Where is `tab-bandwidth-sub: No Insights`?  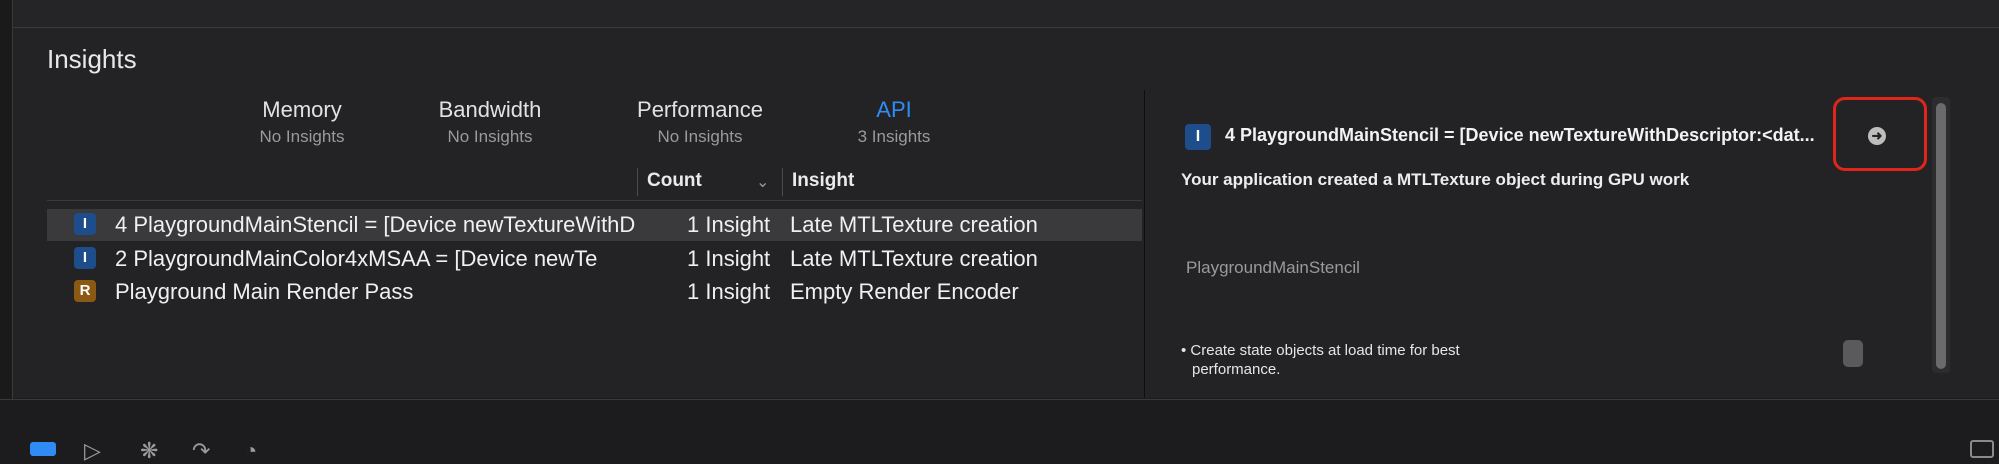
tab-bandwidth-sub: No Insights is located at coordinates (490, 136).